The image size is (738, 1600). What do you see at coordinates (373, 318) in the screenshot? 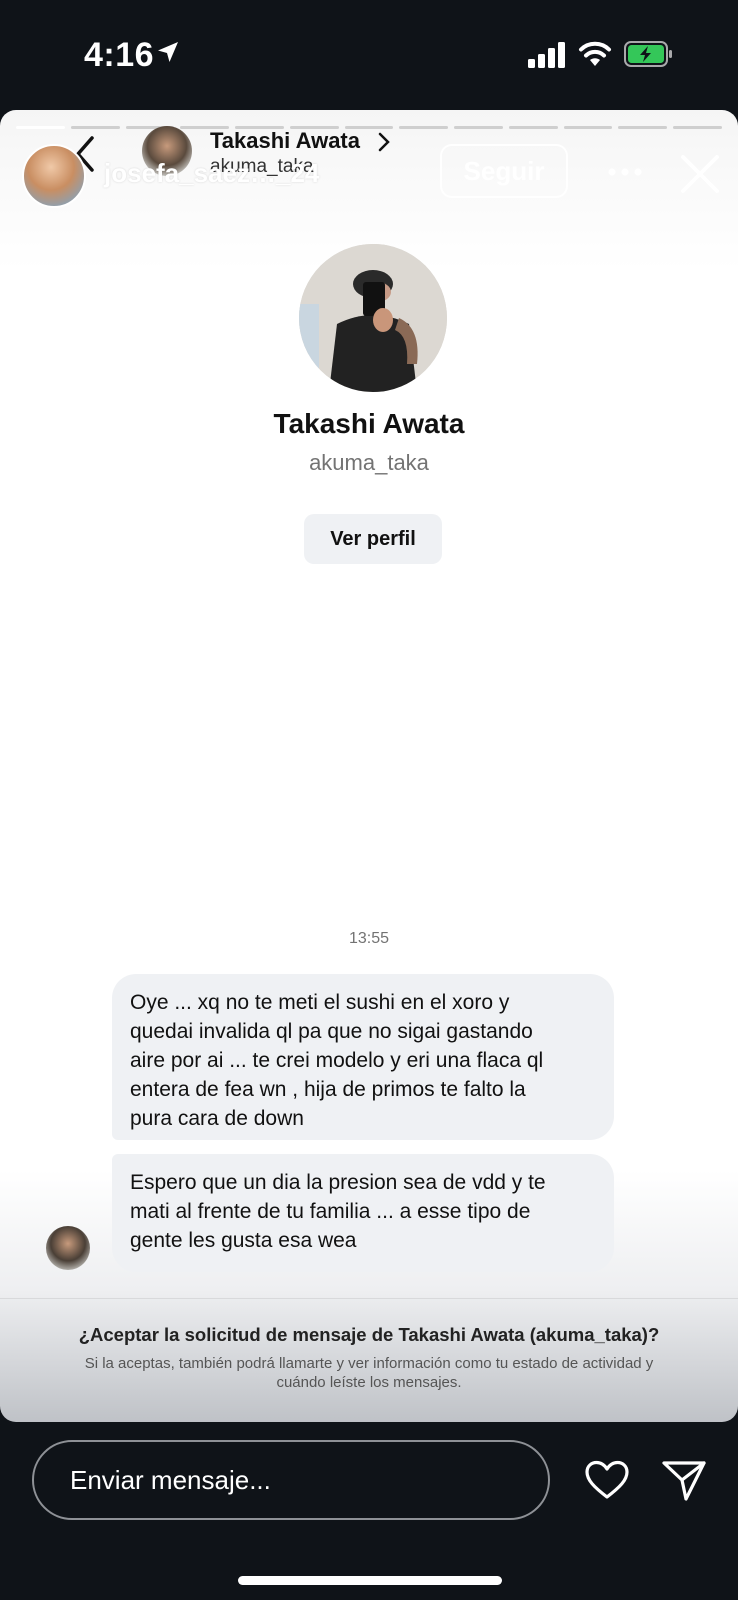
I see `profile-avatar` at bounding box center [373, 318].